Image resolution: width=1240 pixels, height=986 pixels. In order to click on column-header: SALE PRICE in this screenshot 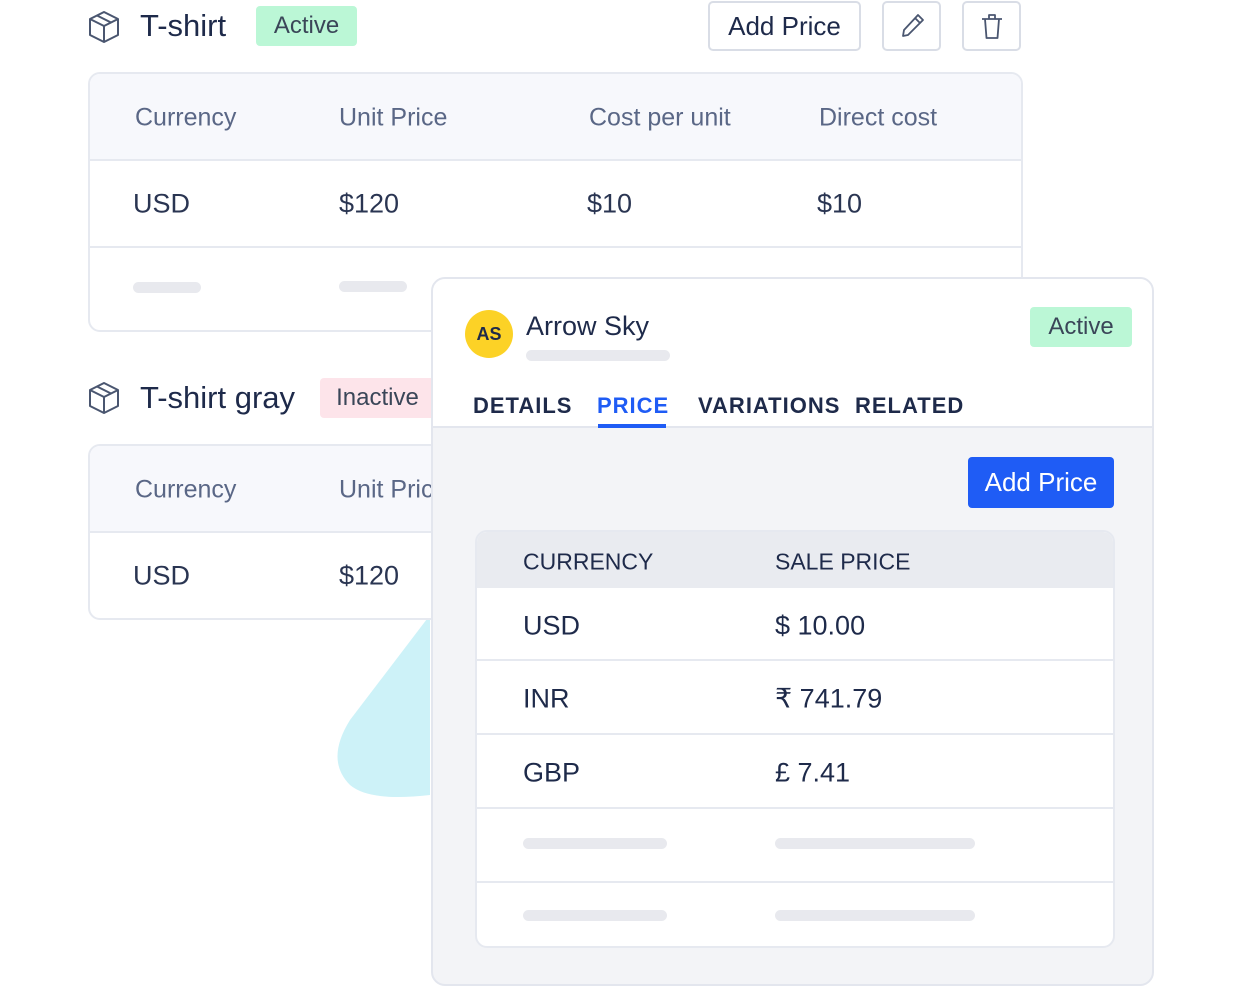, I will do `click(843, 561)`.